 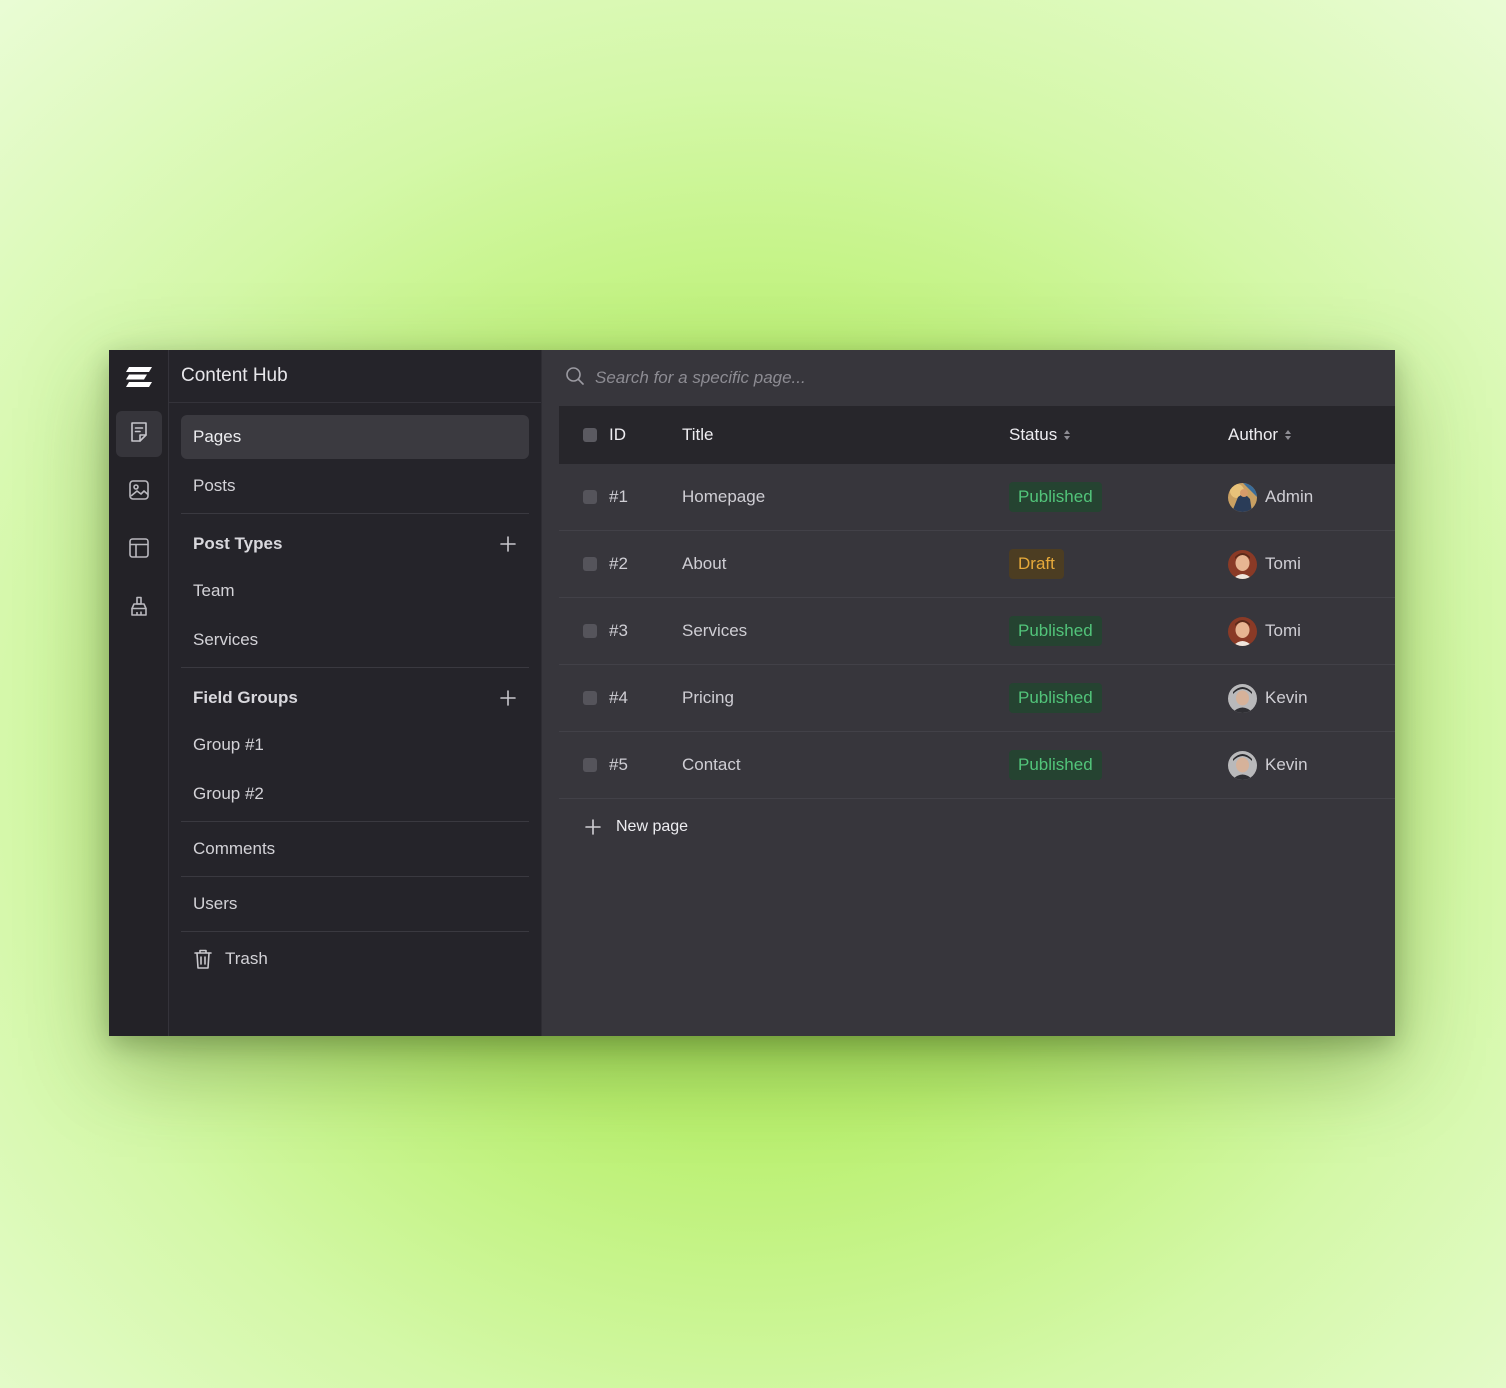 What do you see at coordinates (617, 434) in the screenshot?
I see `column-header-id: ID` at bounding box center [617, 434].